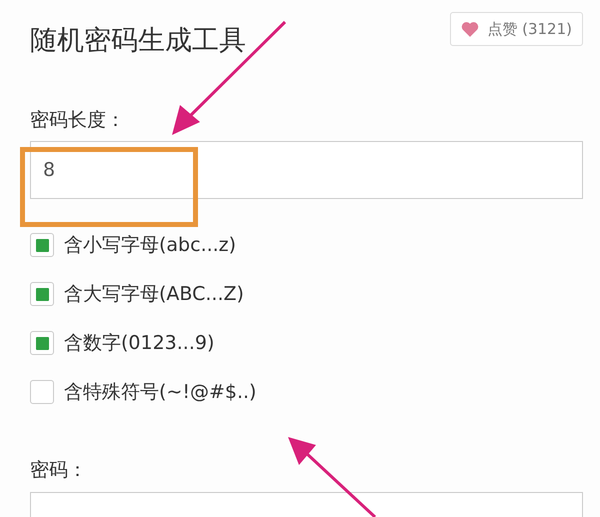  Describe the element at coordinates (139, 343) in the screenshot. I see `option-label: 含数字(0123...9)` at that location.